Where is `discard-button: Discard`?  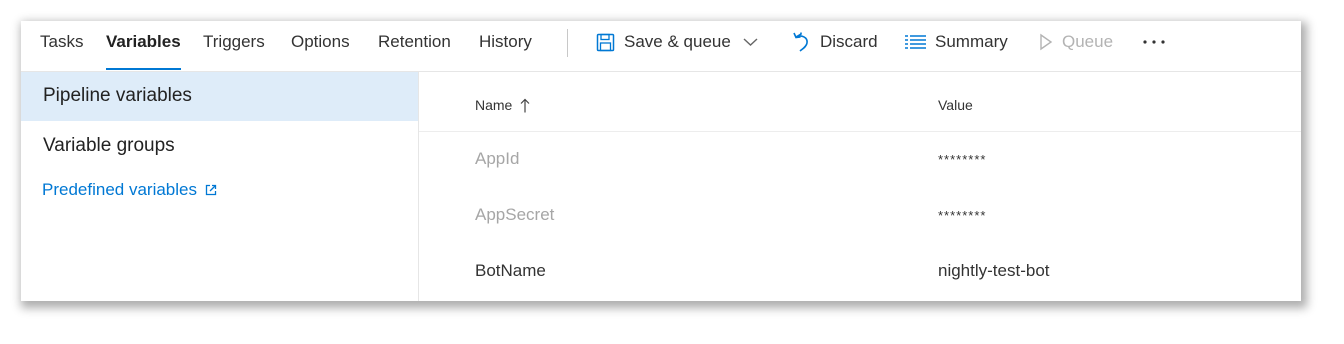 discard-button: Discard is located at coordinates (834, 42).